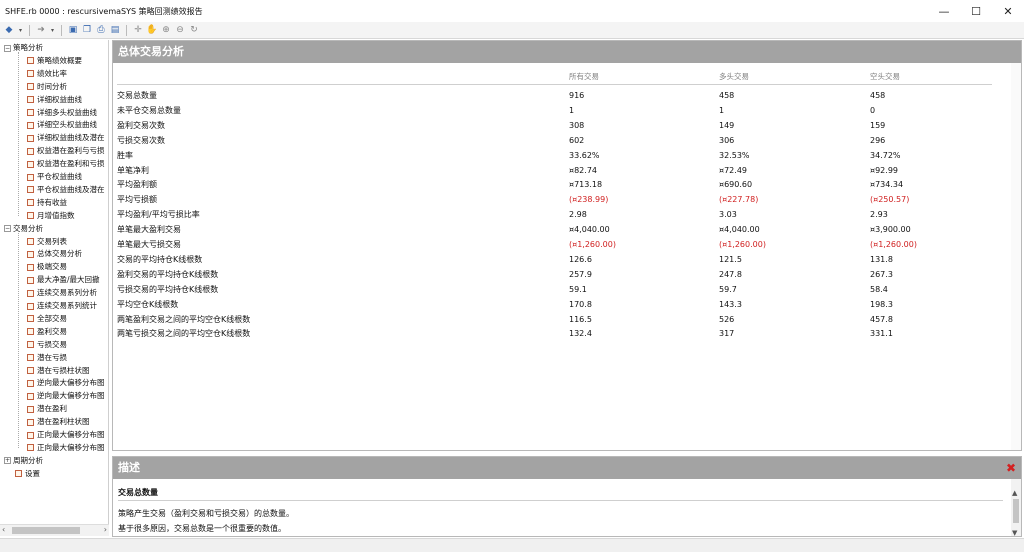 The height and width of the screenshot is (552, 1024). I want to click on hand-icon: ✋, so click(152, 30).